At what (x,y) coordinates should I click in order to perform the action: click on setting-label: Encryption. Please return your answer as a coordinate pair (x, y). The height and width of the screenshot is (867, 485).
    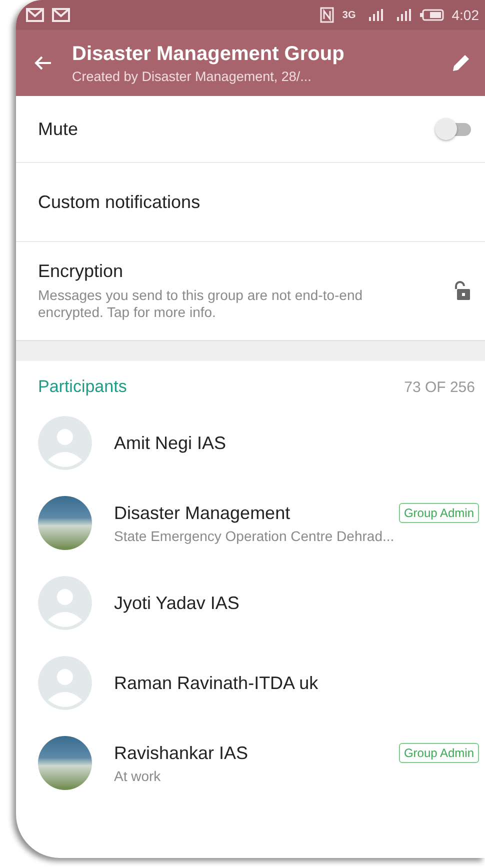
    Looking at the image, I should click on (245, 271).